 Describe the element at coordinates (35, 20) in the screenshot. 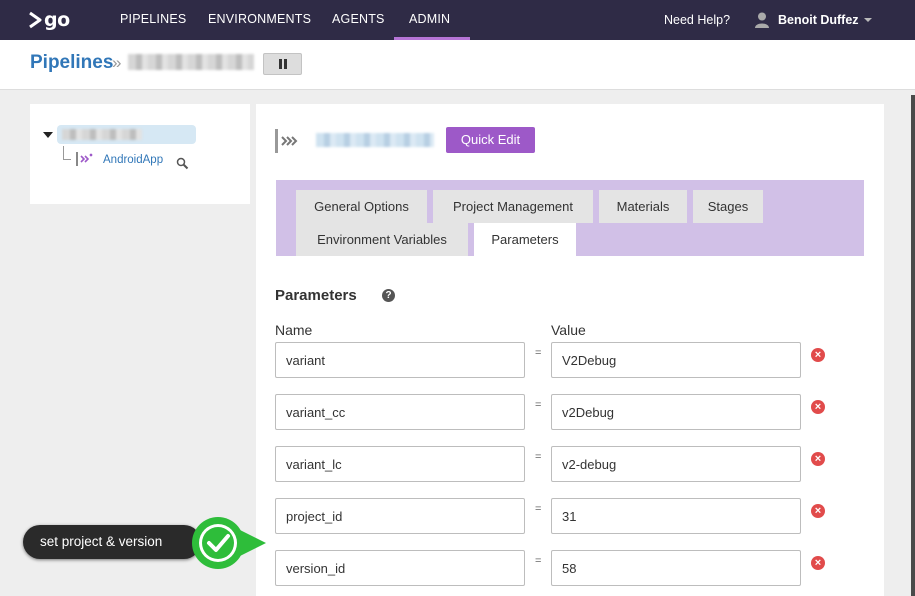

I see `logo-arrow-icon` at that location.